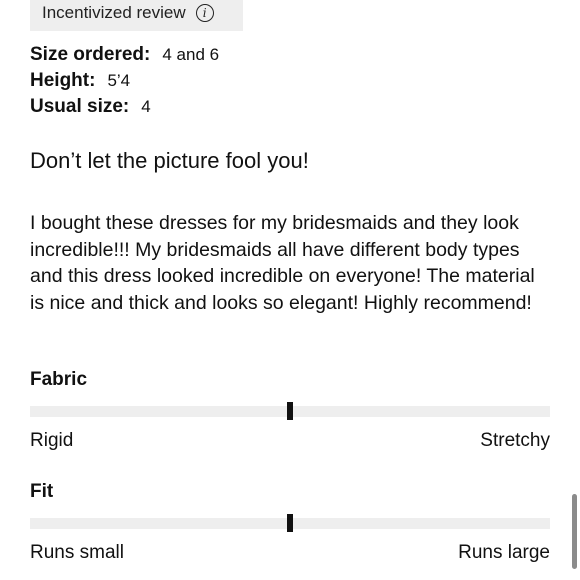 This screenshot has width=580, height=580. Describe the element at coordinates (77, 552) in the screenshot. I see `fit-min-label: Runs small` at that location.